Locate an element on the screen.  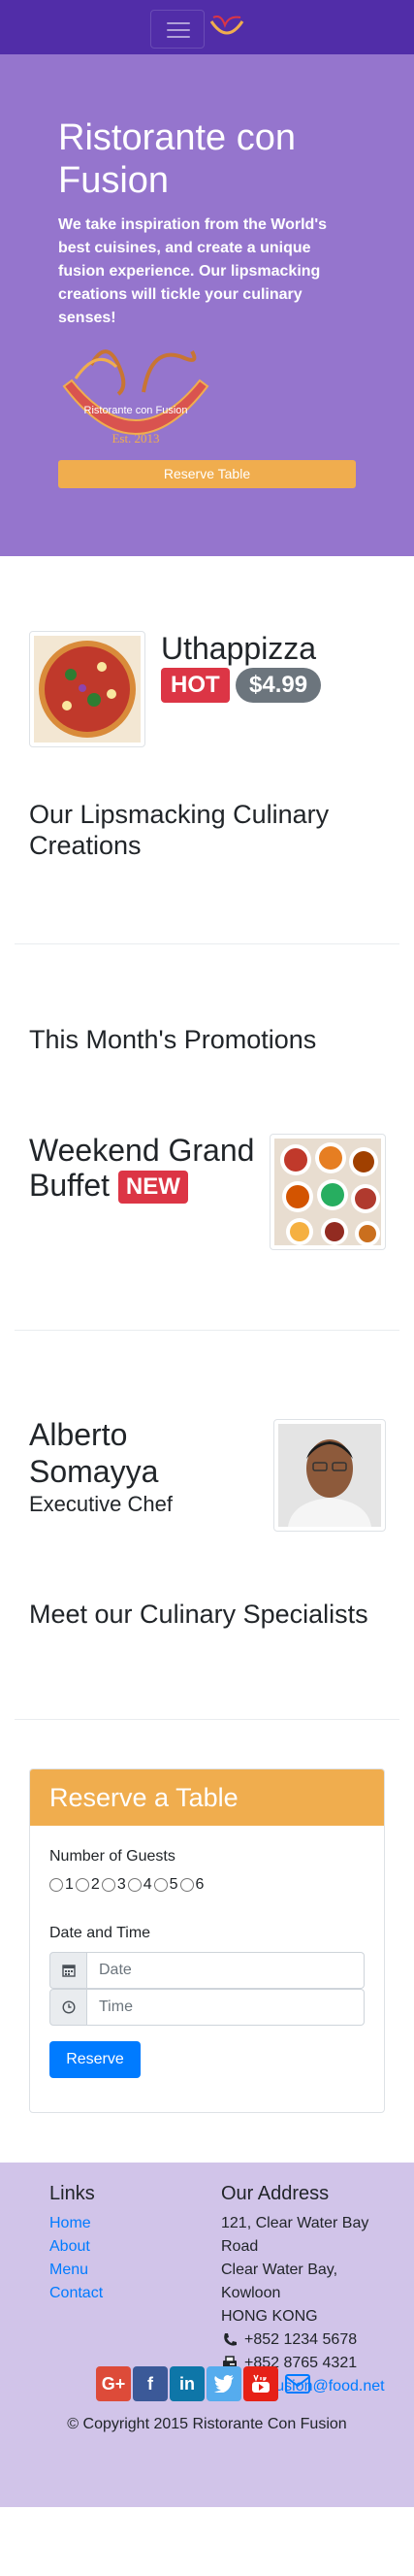
jumbotron-title: Ristorante con Fusion is located at coordinates (177, 159).